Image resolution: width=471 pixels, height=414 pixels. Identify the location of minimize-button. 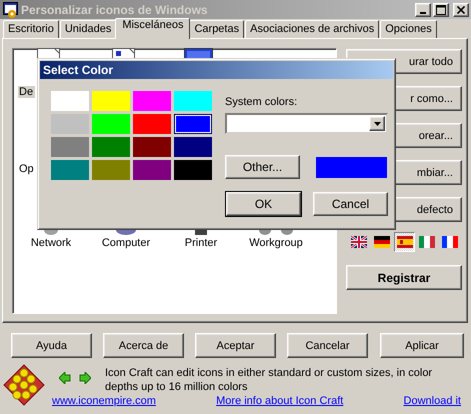
(423, 9).